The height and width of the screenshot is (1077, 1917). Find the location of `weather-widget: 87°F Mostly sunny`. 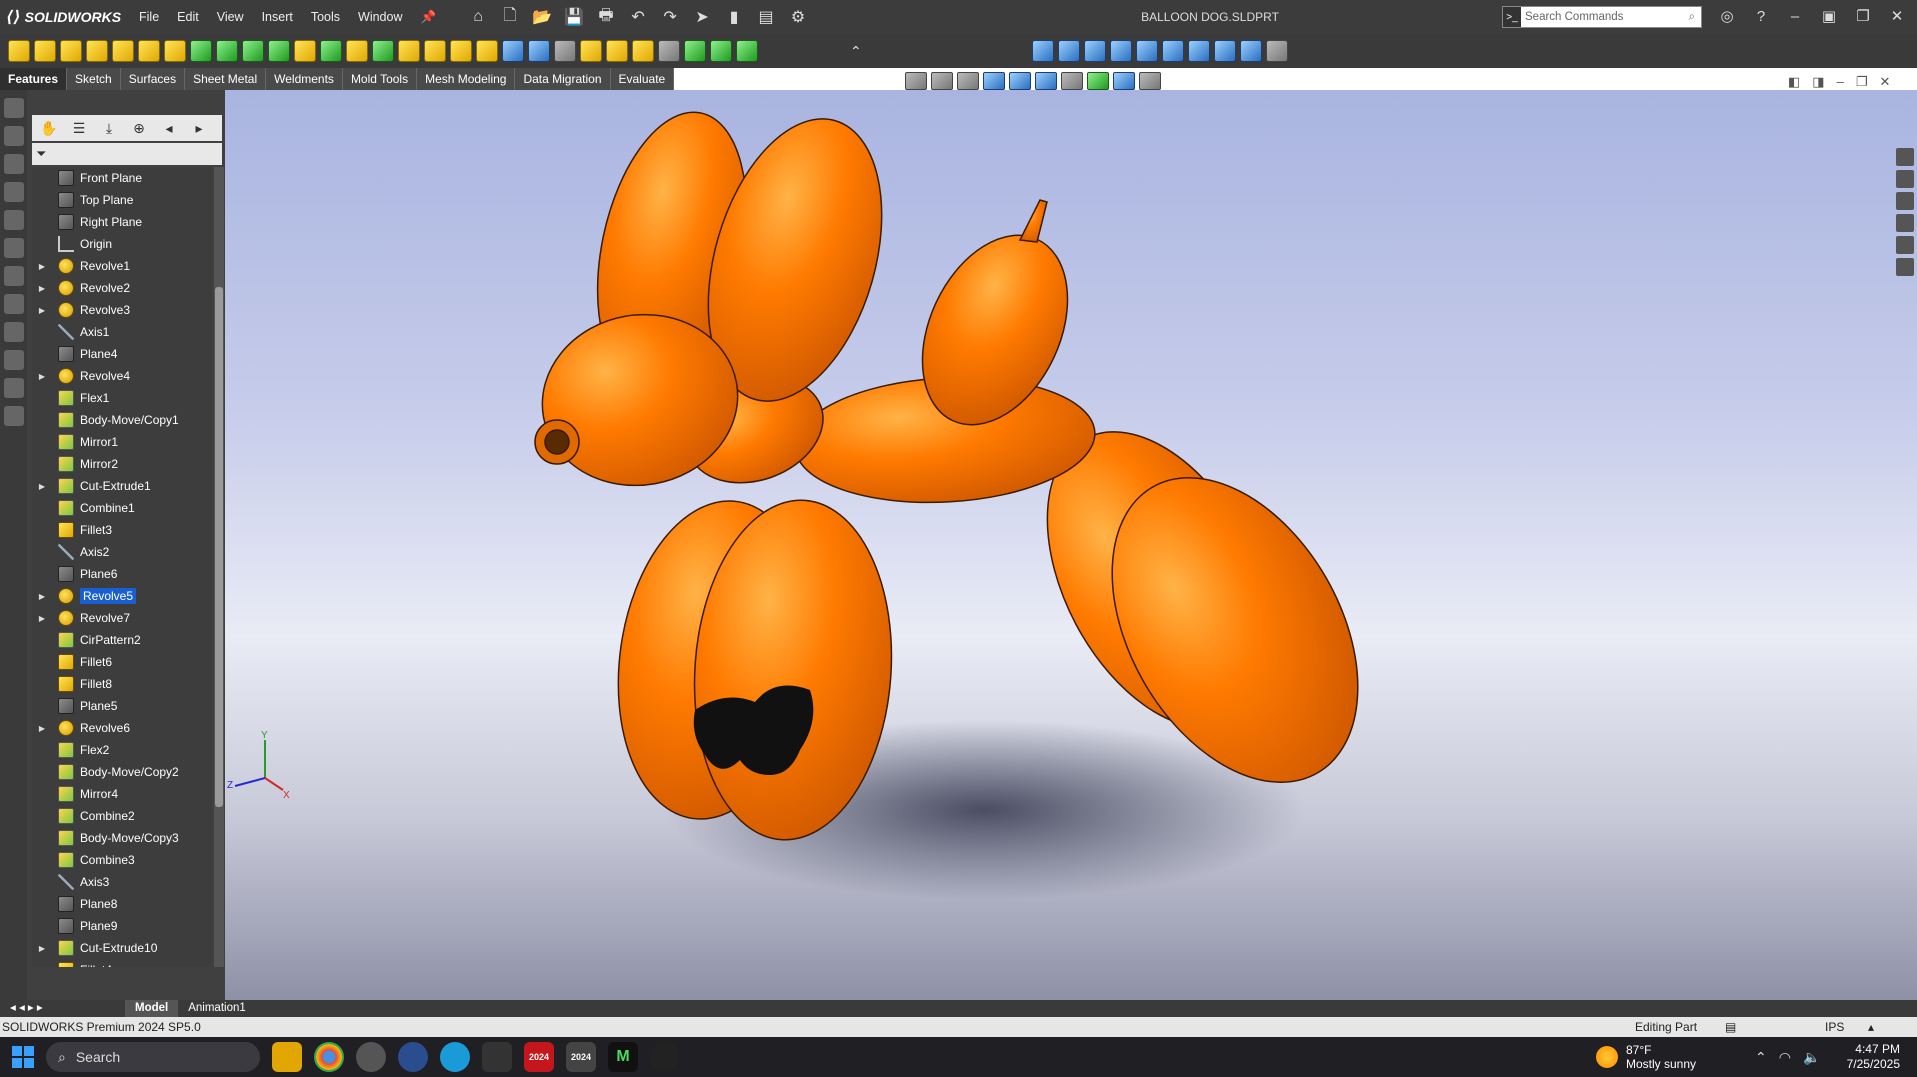

weather-widget: 87°F Mostly sunny is located at coordinates (1646, 1057).